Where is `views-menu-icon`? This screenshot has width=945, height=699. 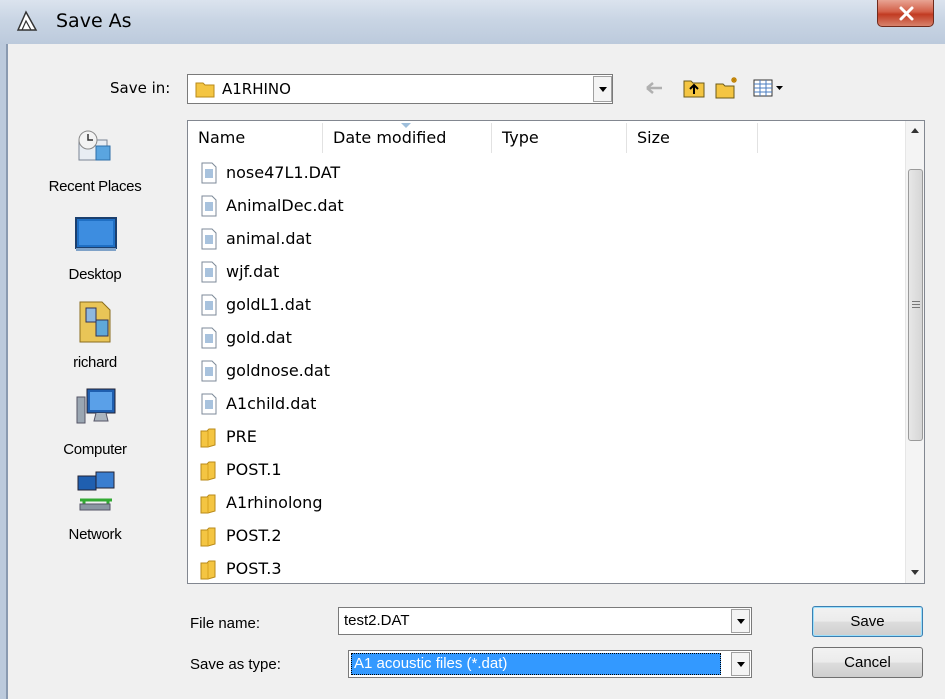
views-menu-icon is located at coordinates (769, 88).